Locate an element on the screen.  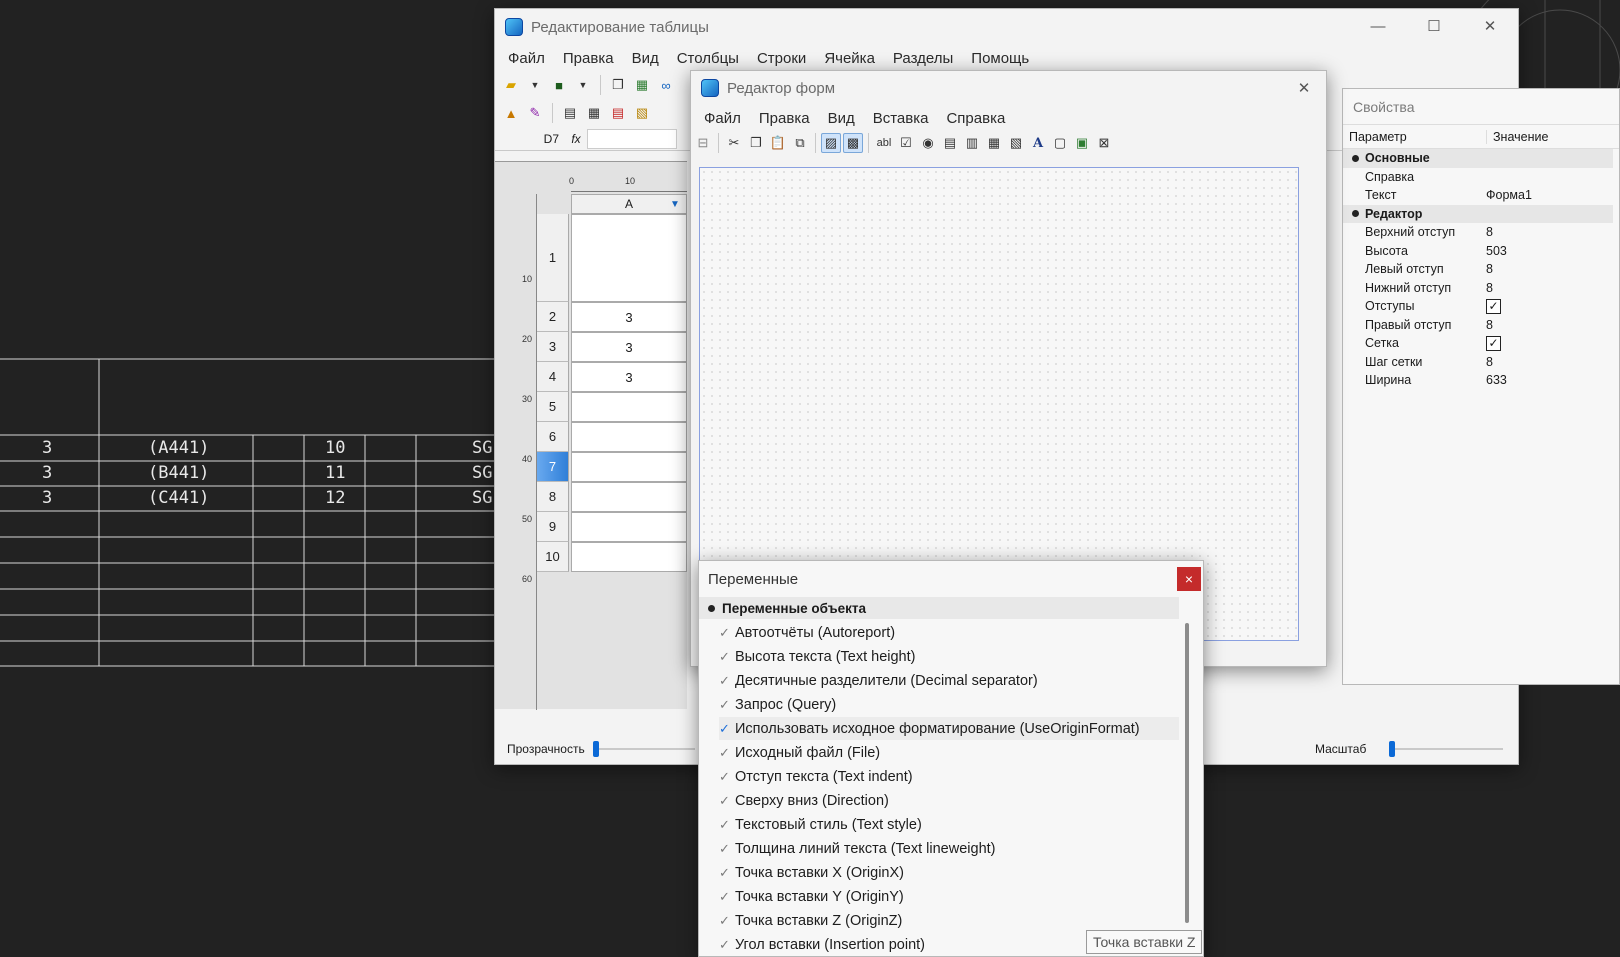
variable-item: ✓ Точка вставки Z (OriginZ) is located at coordinates (810, 920).